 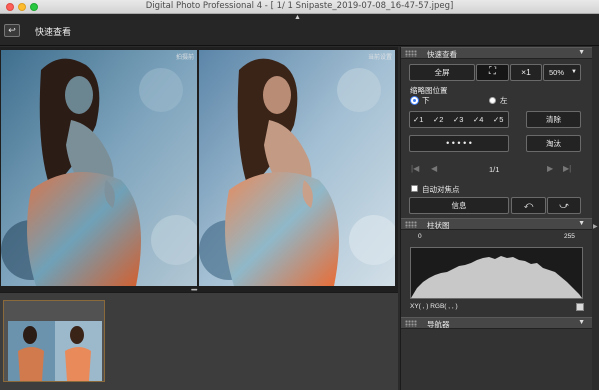 I want to click on clear-button: 清除, so click(x=553, y=119).